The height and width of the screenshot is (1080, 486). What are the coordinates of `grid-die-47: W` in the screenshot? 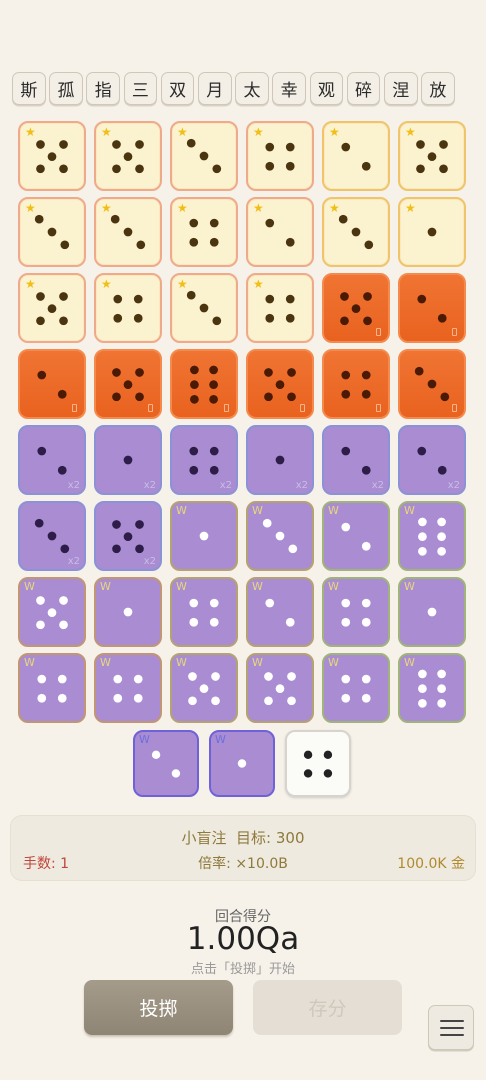 It's located at (432, 688).